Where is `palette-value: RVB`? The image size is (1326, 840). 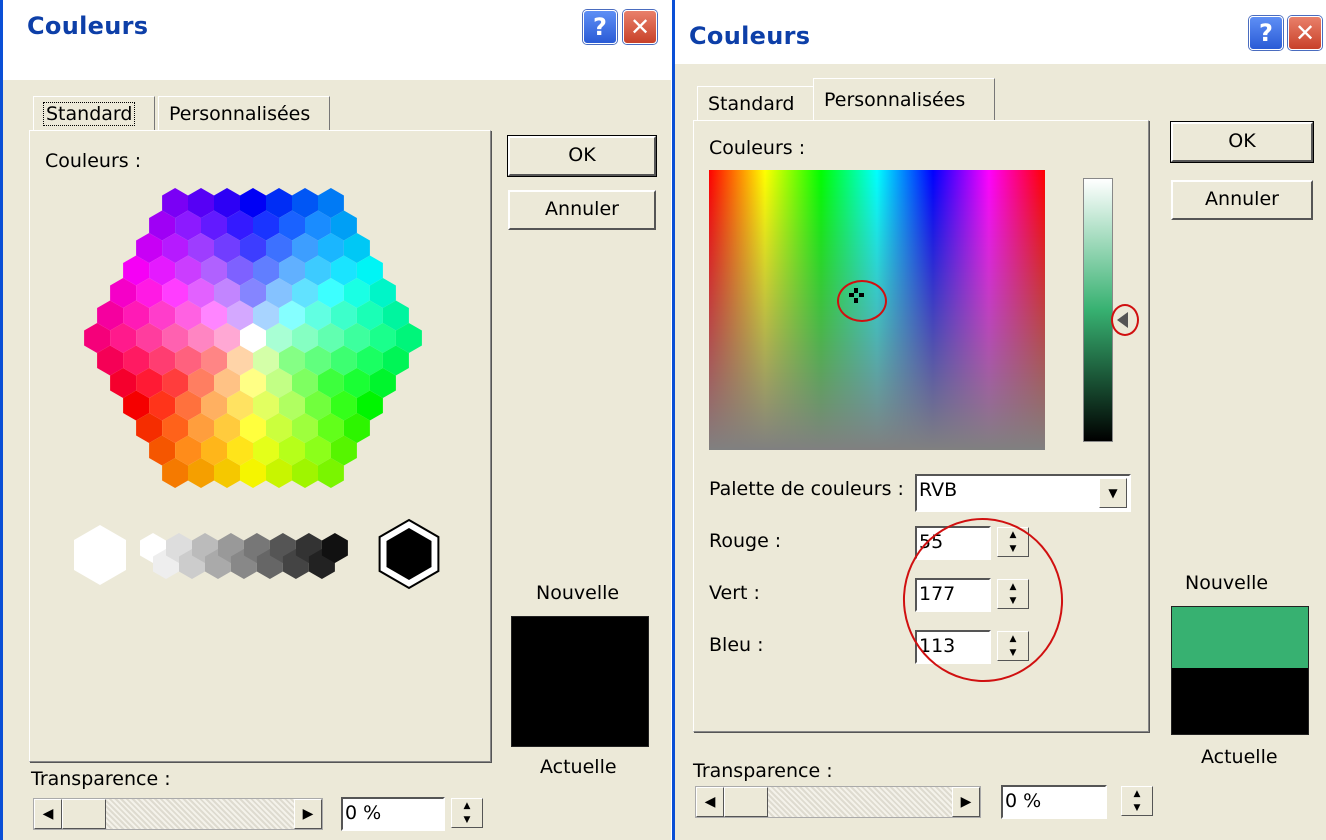 palette-value: RVB is located at coordinates (938, 490).